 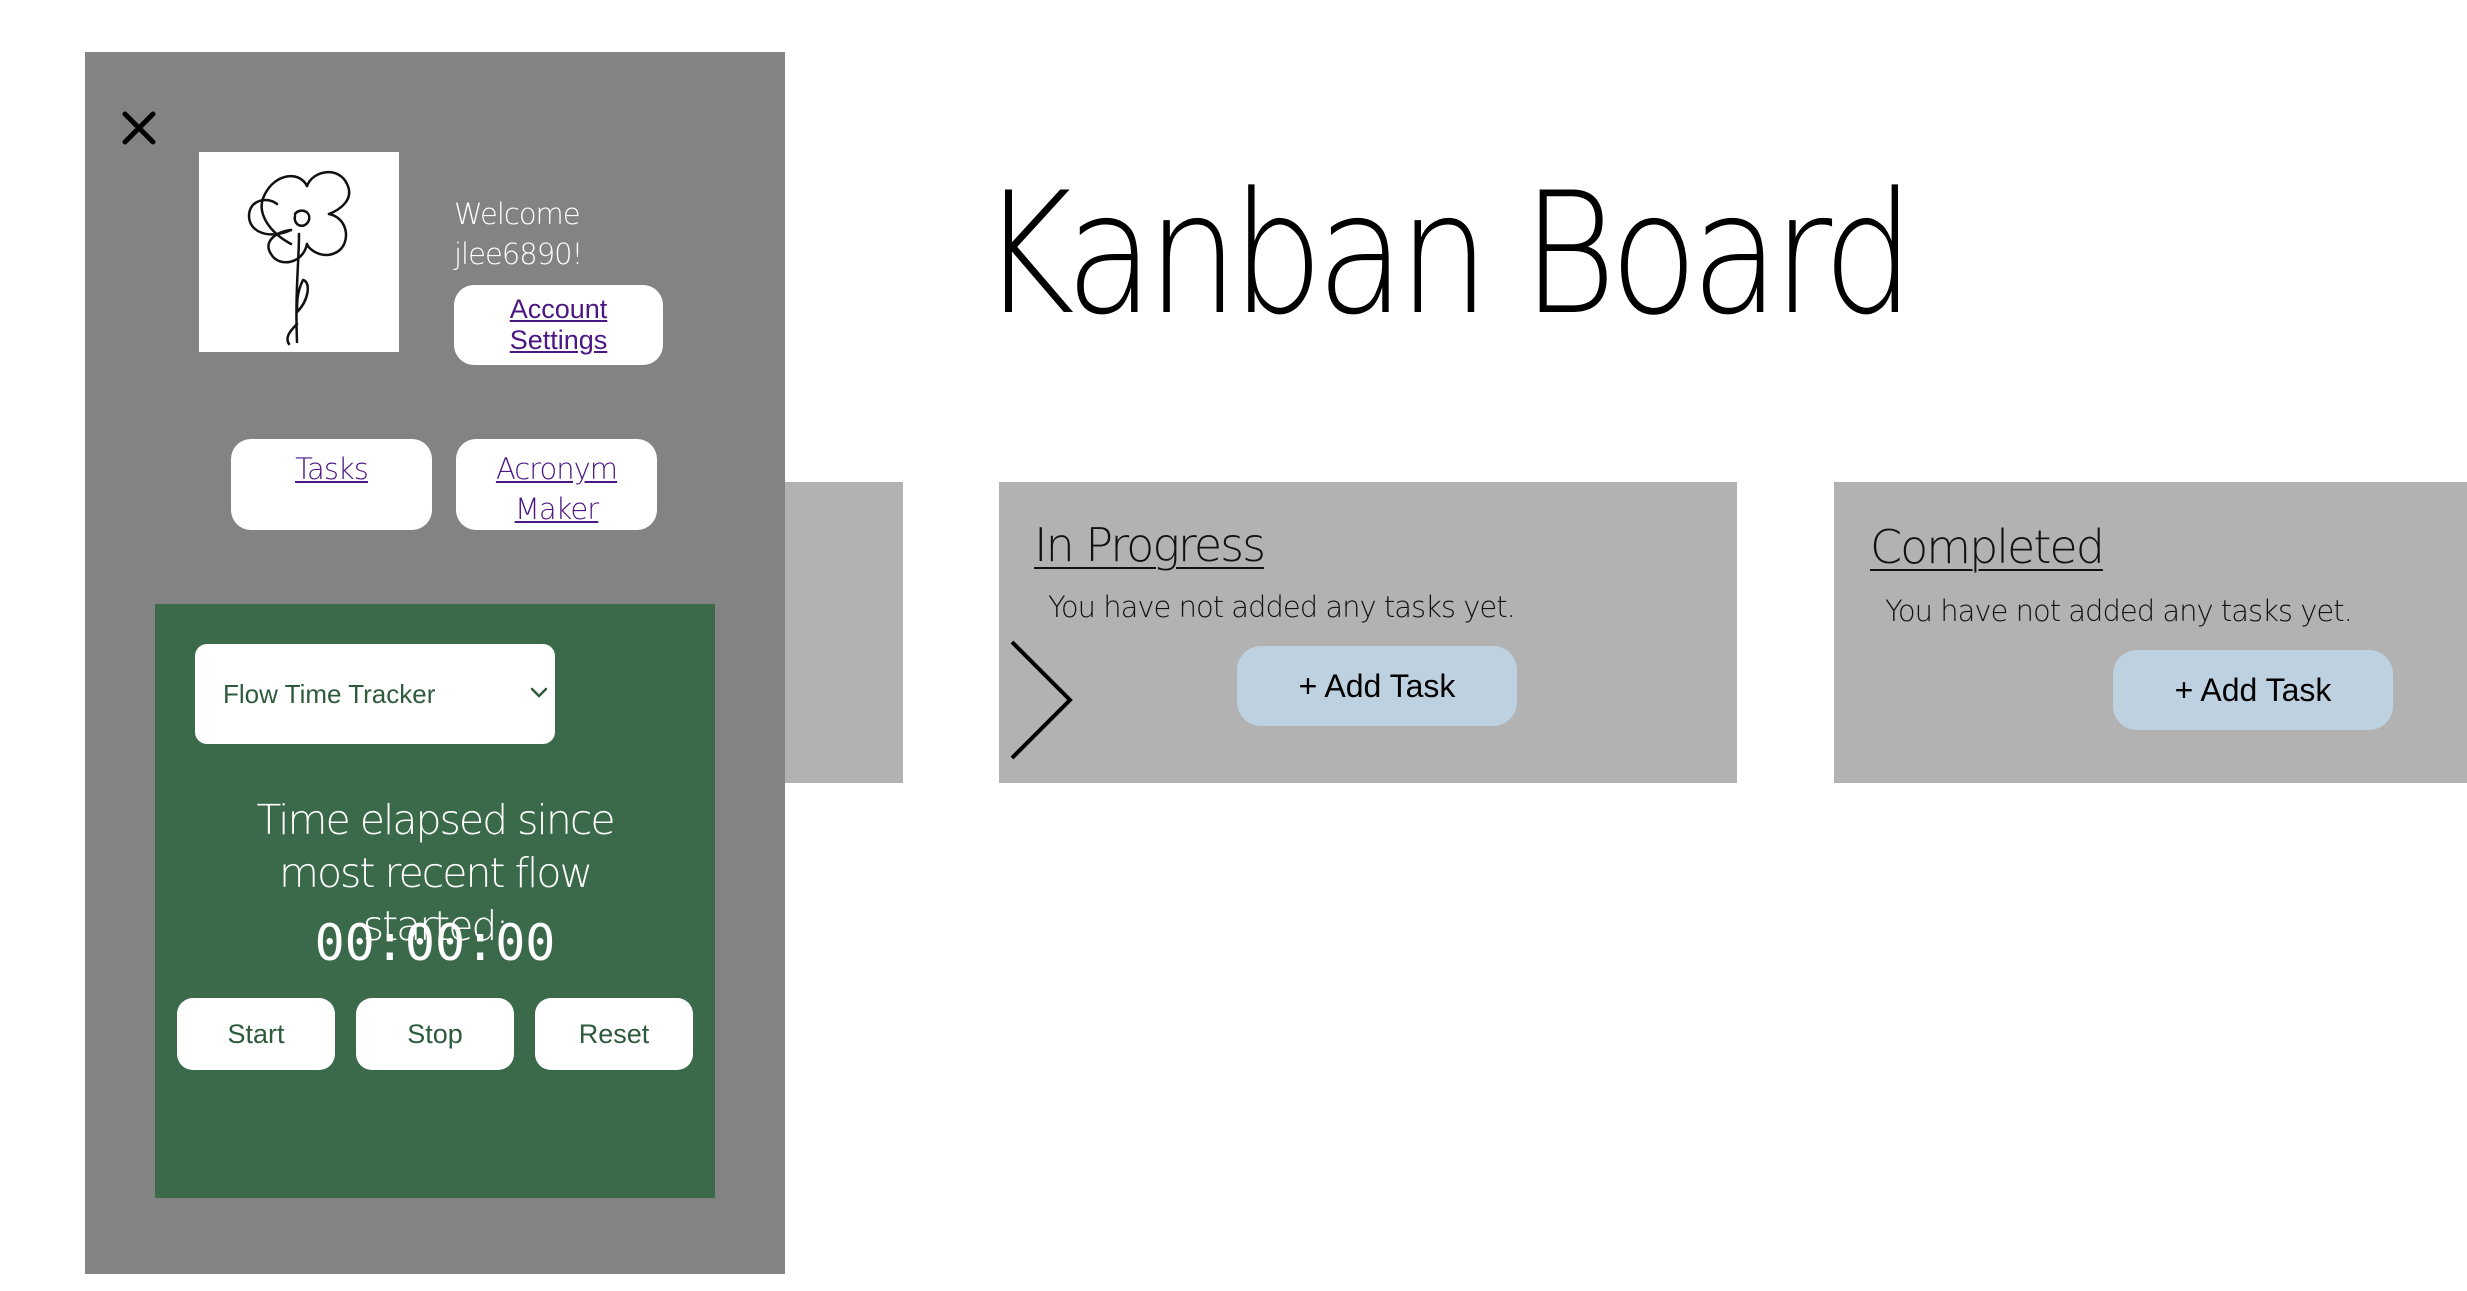 I want to click on username: jlee6890!, so click(x=518, y=254).